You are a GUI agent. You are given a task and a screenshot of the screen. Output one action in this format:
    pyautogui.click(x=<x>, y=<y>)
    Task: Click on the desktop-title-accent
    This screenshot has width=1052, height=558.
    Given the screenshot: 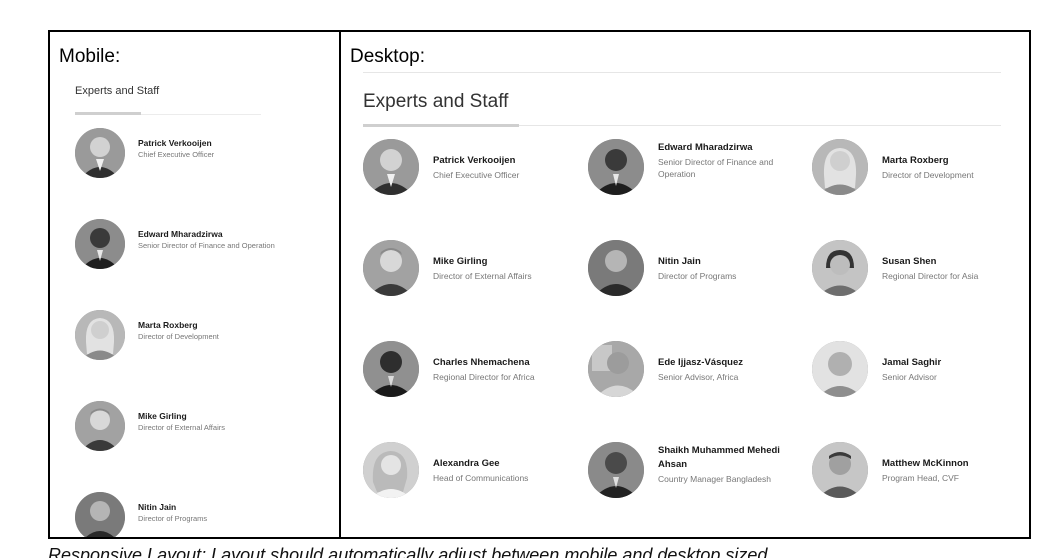 What is the action you would take?
    pyautogui.click(x=441, y=125)
    